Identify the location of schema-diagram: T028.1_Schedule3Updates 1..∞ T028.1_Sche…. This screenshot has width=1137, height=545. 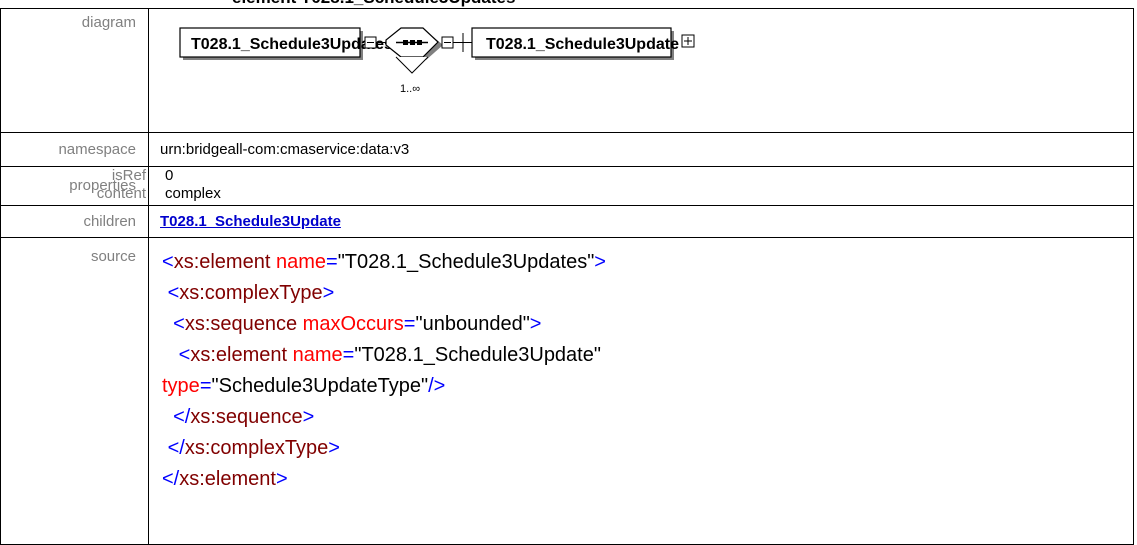
(437, 61).